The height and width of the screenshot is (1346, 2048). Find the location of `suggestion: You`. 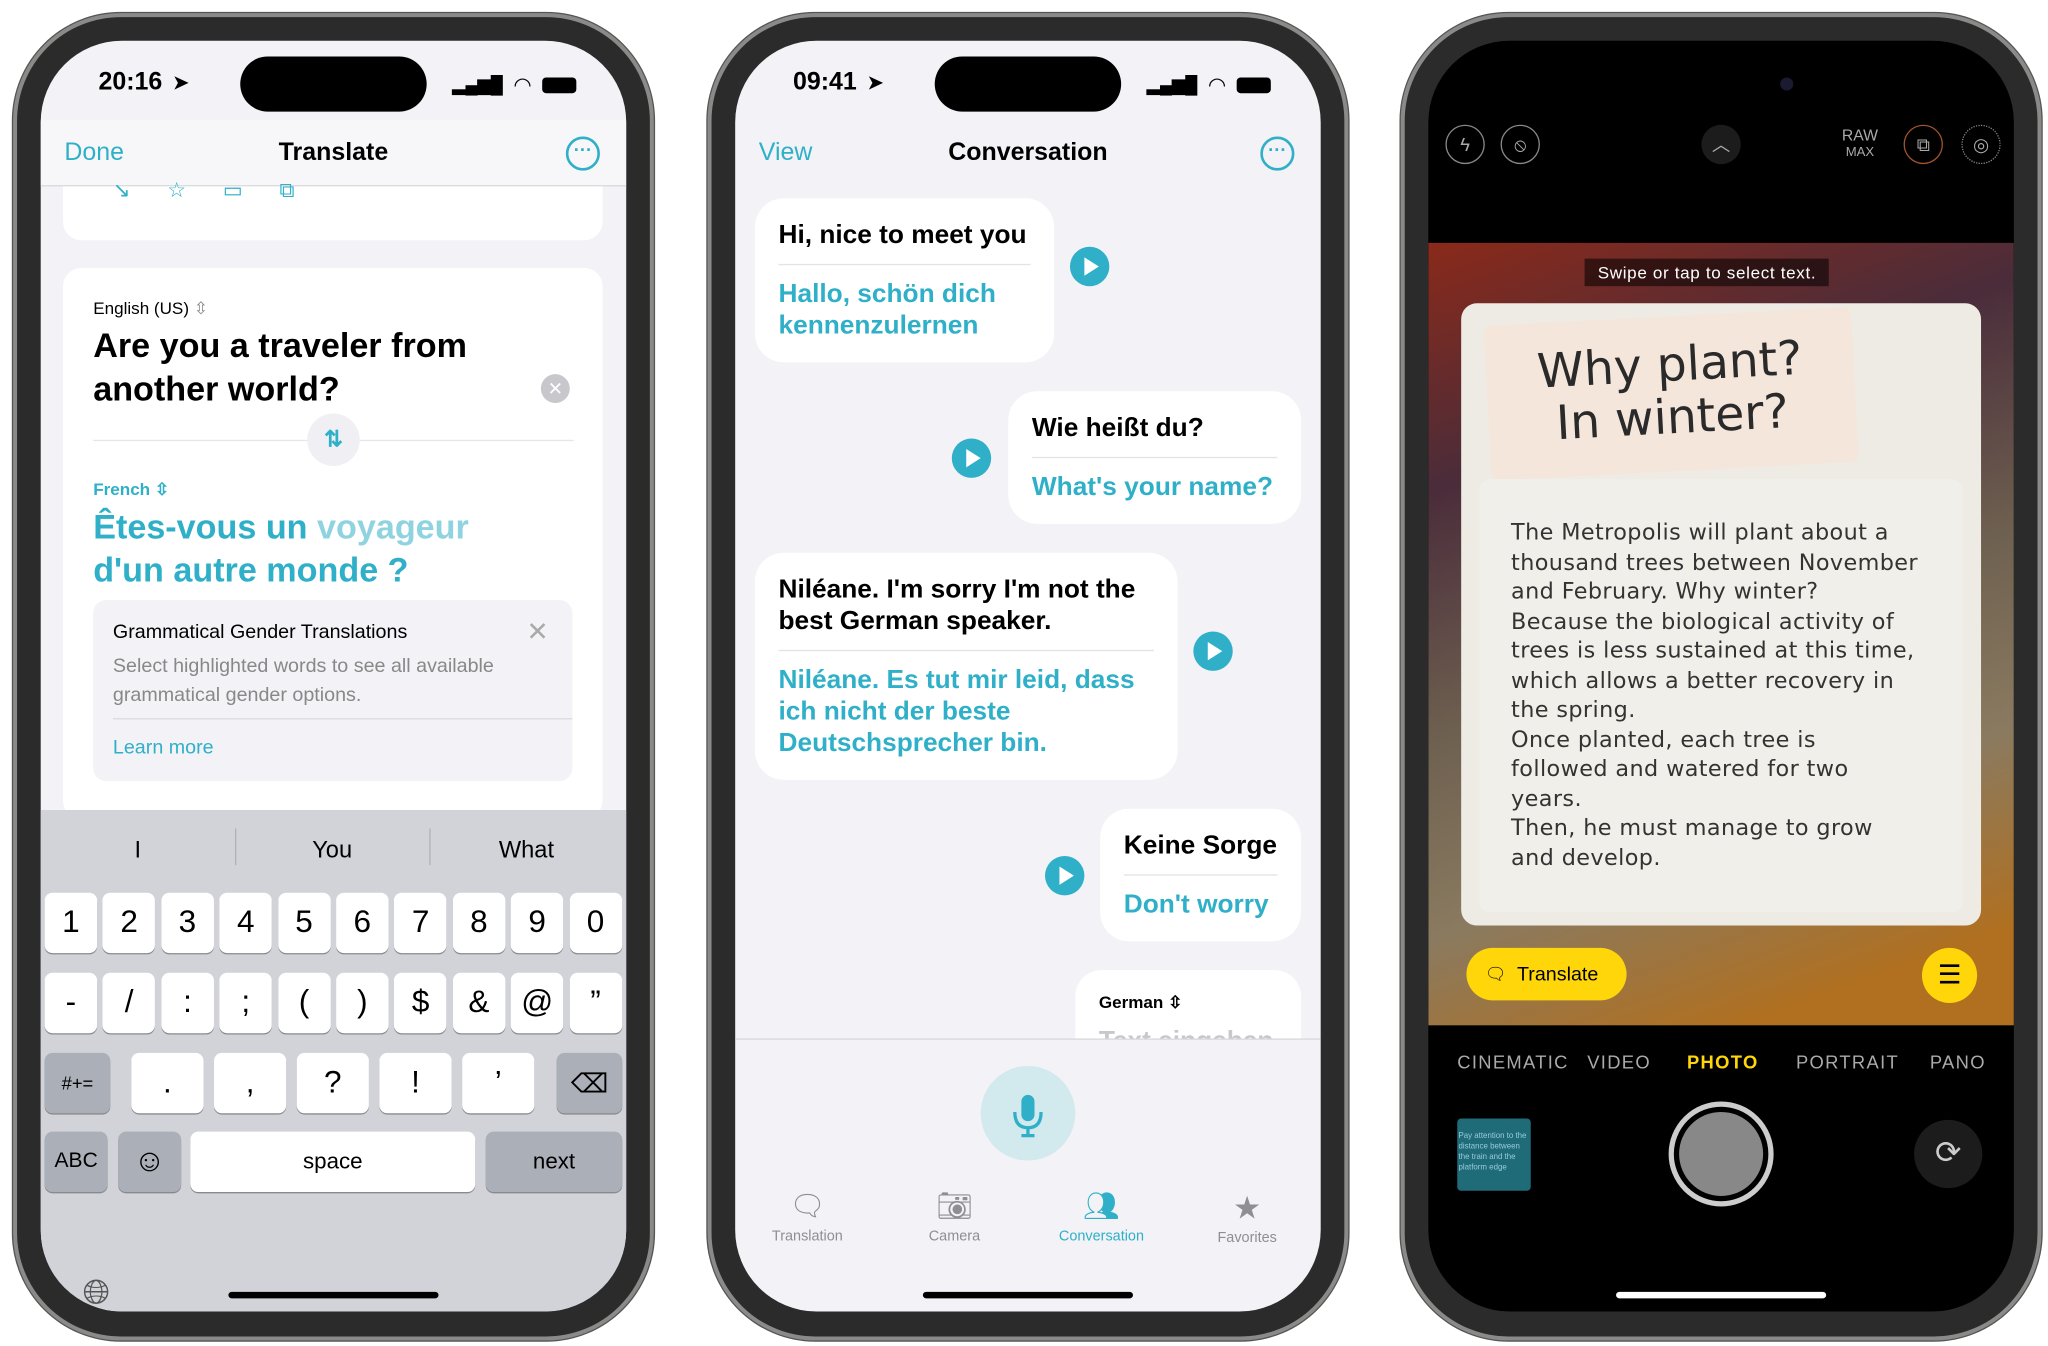

suggestion: You is located at coordinates (332, 850).